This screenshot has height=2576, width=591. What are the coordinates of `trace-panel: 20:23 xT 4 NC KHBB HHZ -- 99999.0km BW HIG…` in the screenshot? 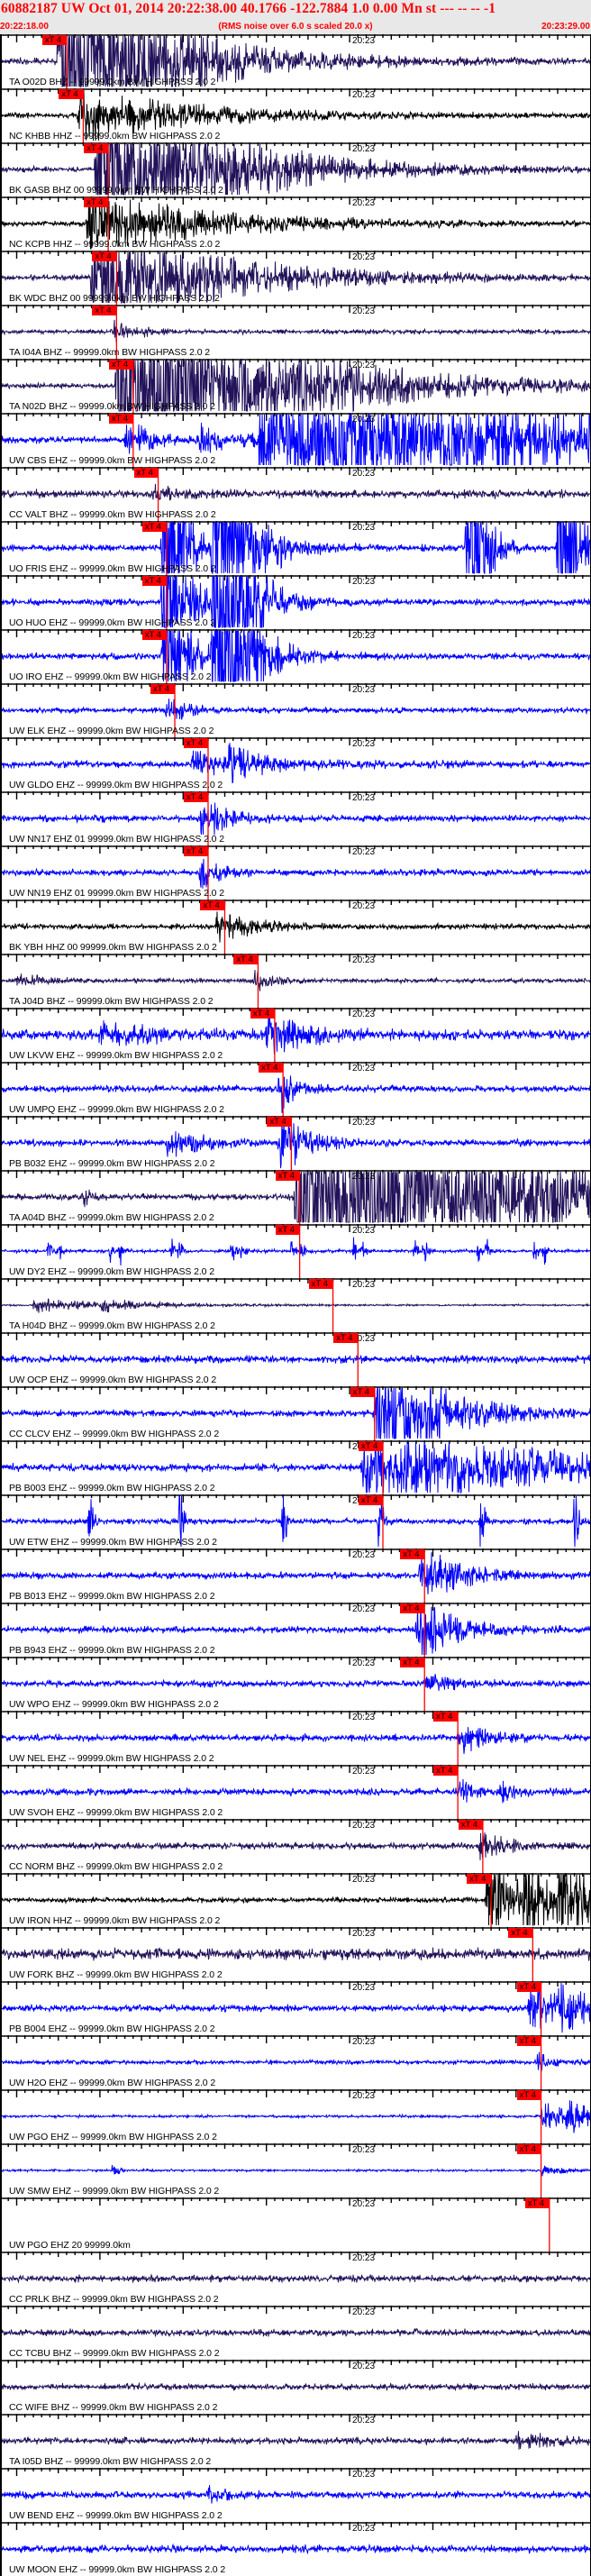 It's located at (295, 115).